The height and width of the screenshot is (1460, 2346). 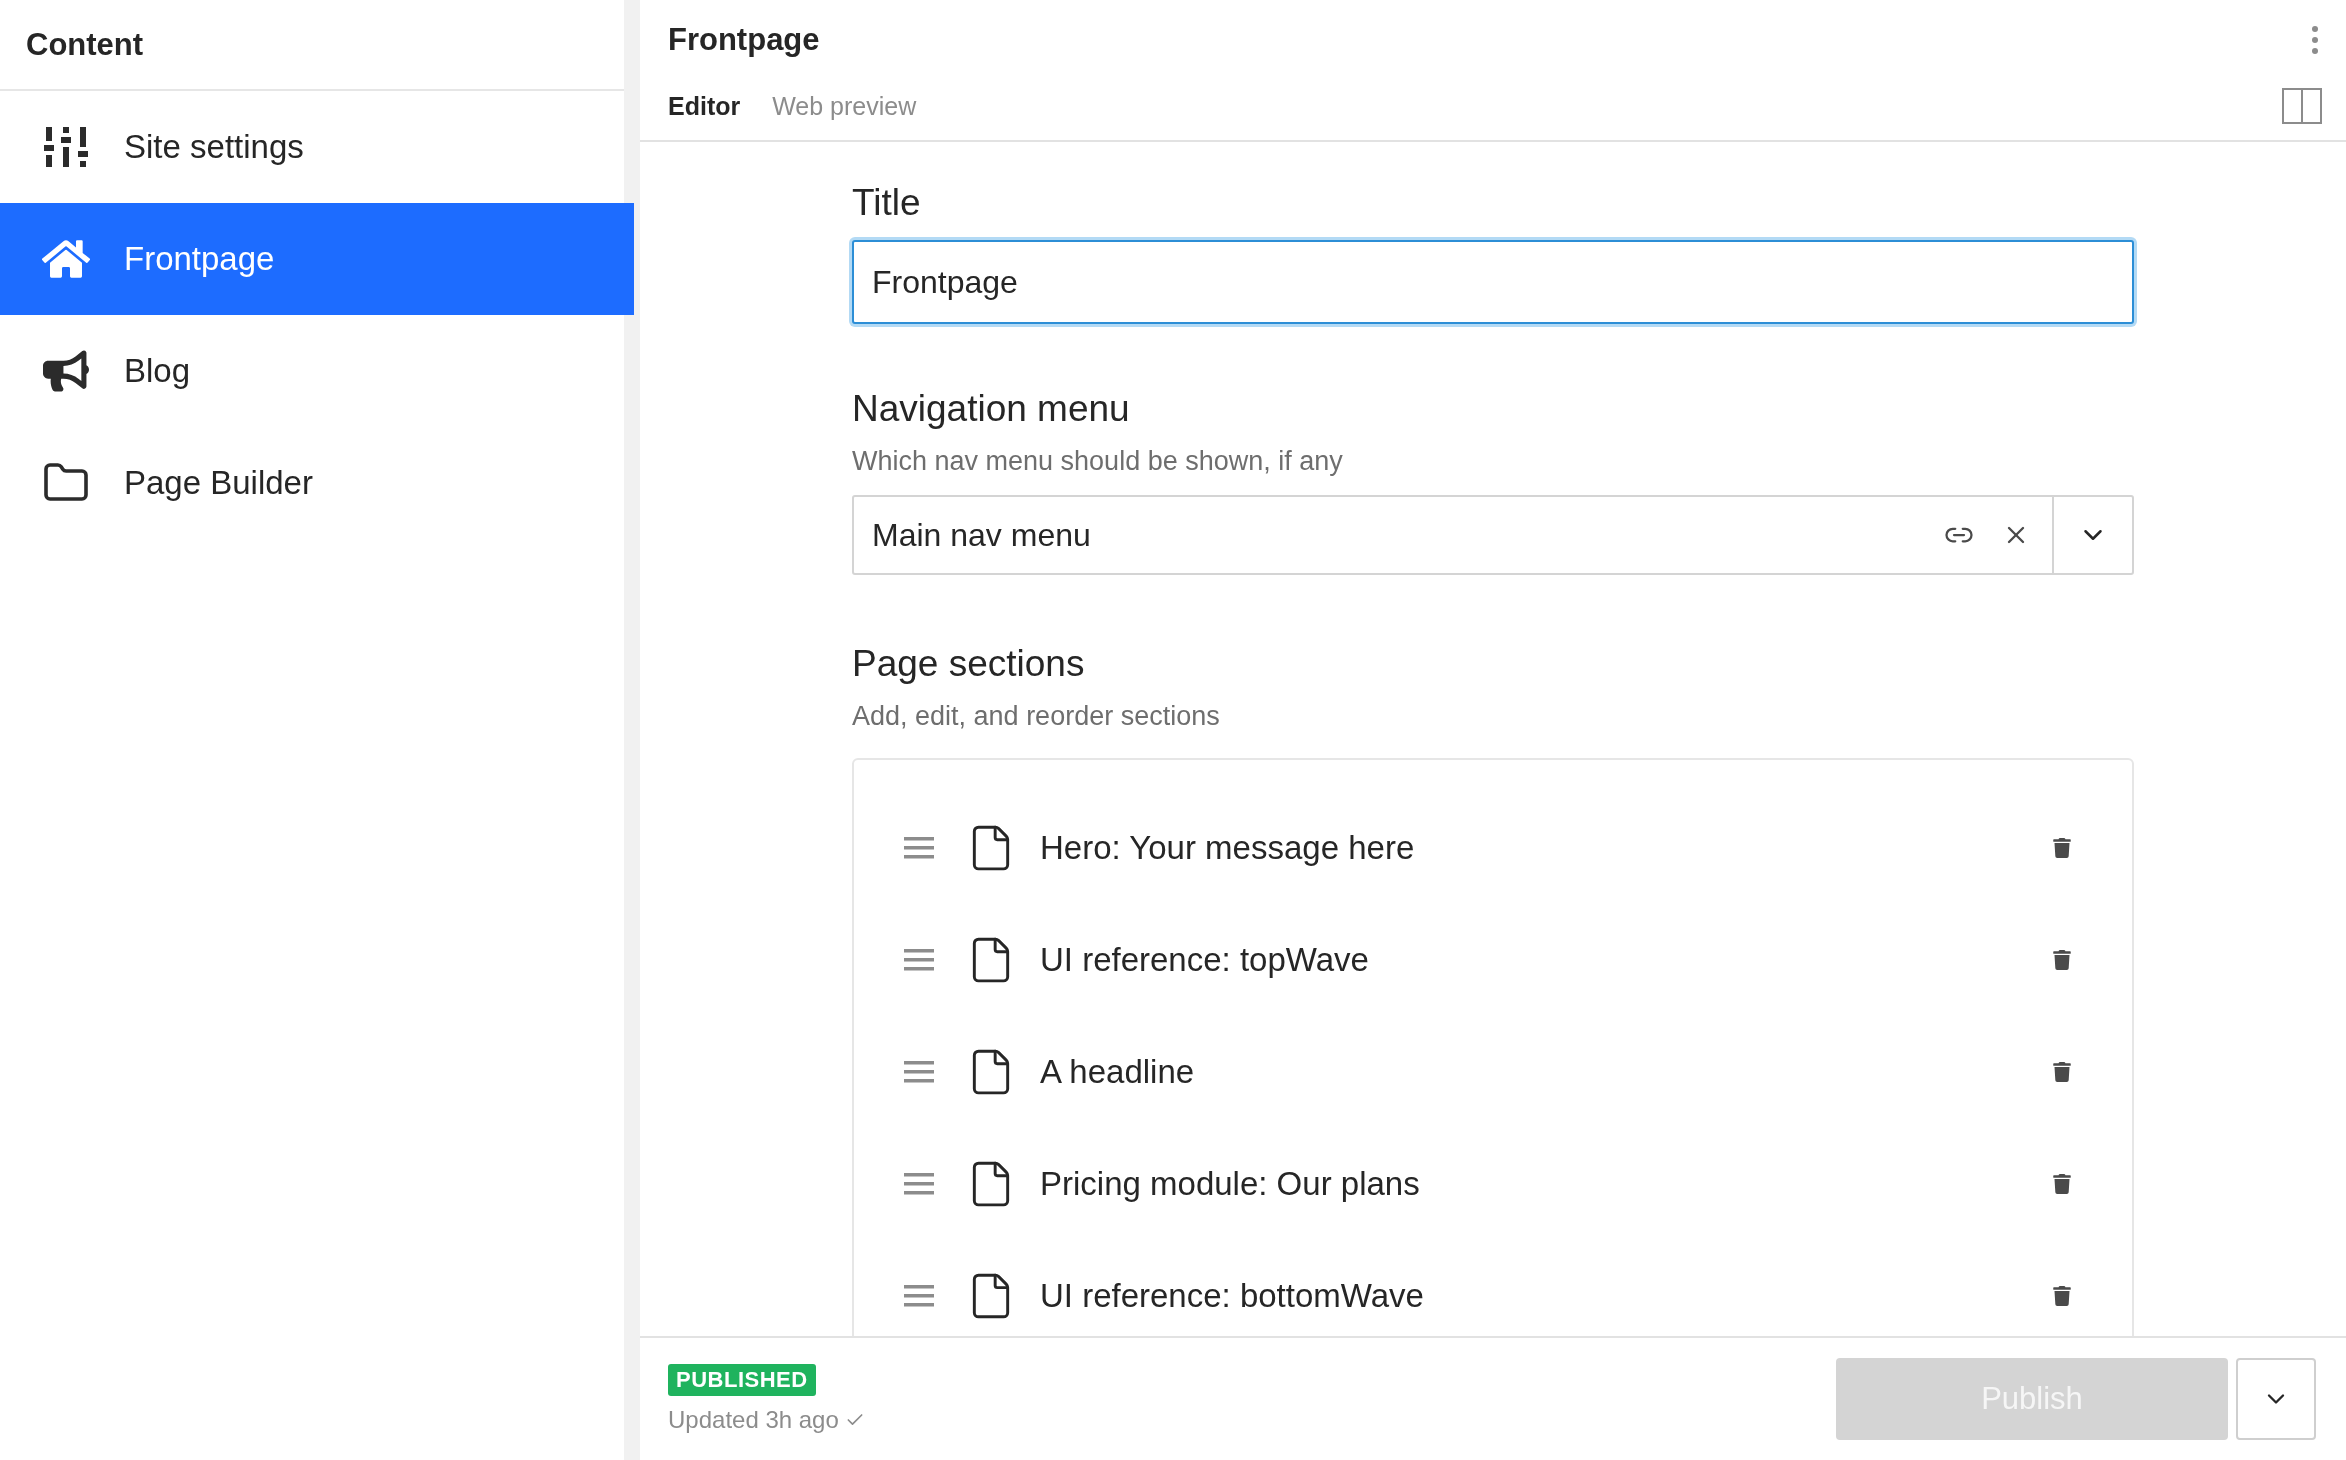 I want to click on sidebar-item: Page Builder, so click(x=312, y=483).